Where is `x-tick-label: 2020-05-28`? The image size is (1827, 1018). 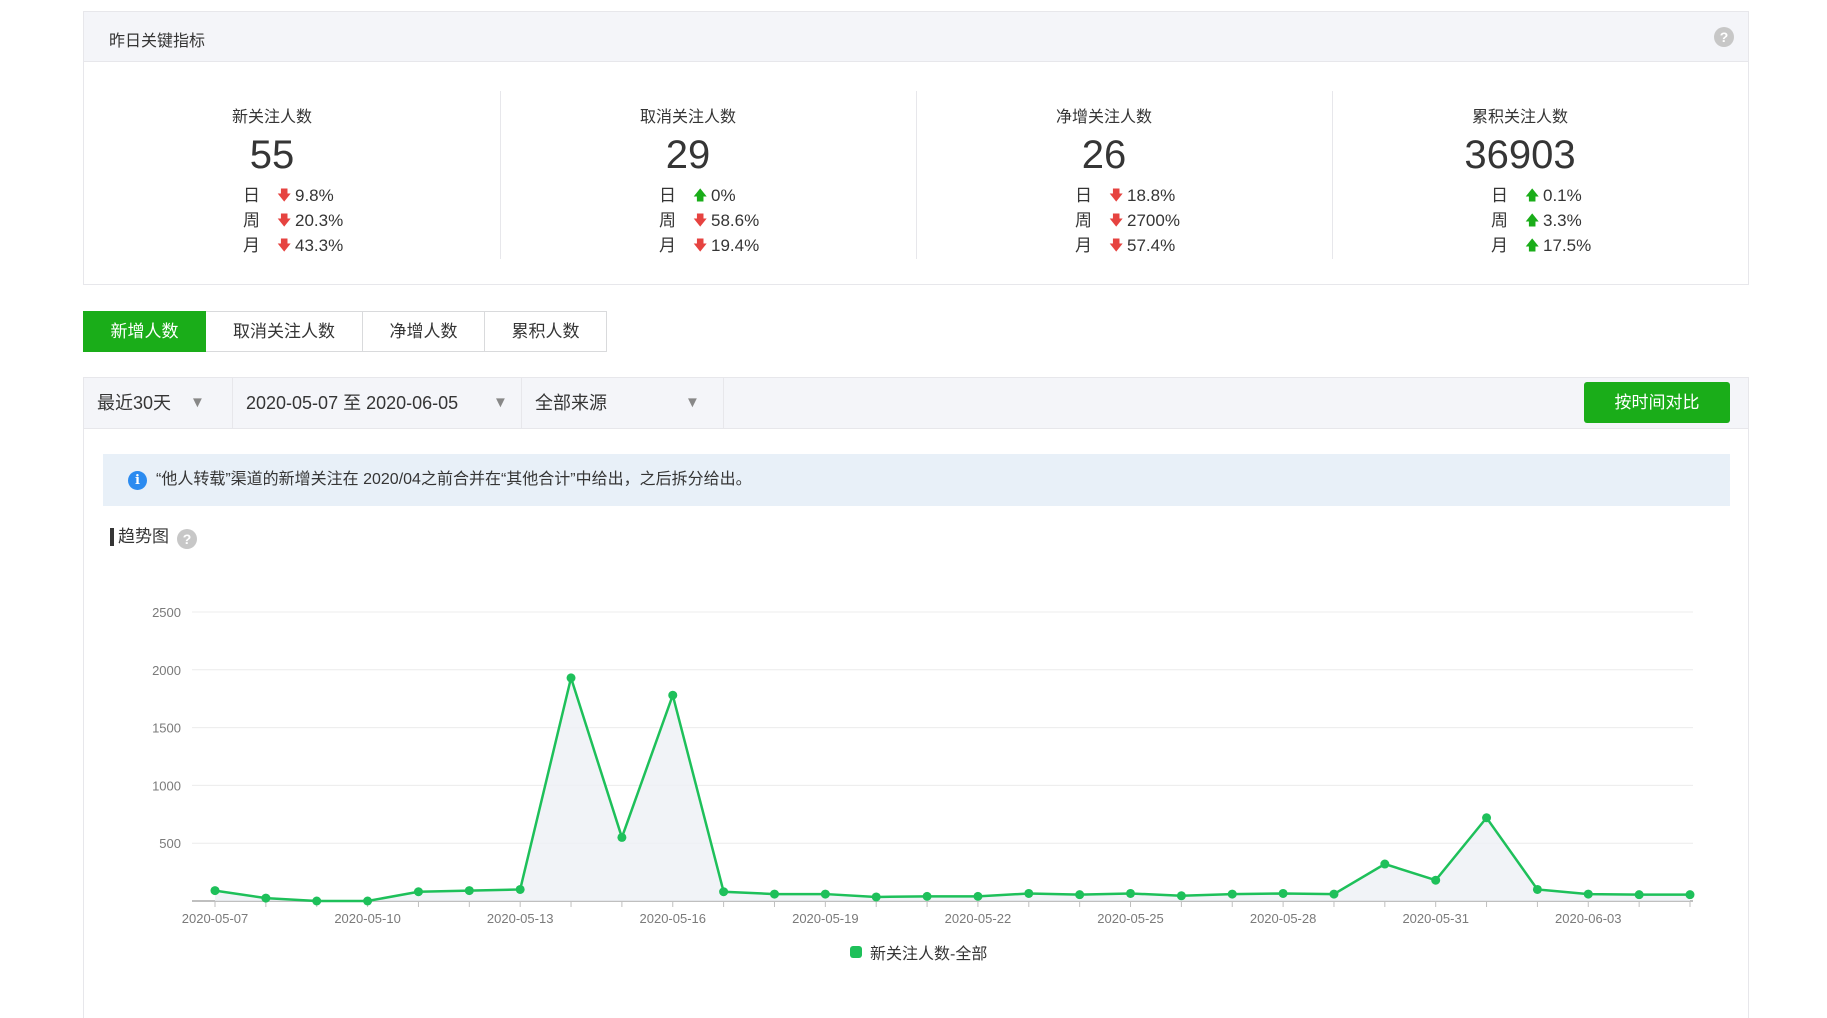 x-tick-label: 2020-05-28 is located at coordinates (1283, 918).